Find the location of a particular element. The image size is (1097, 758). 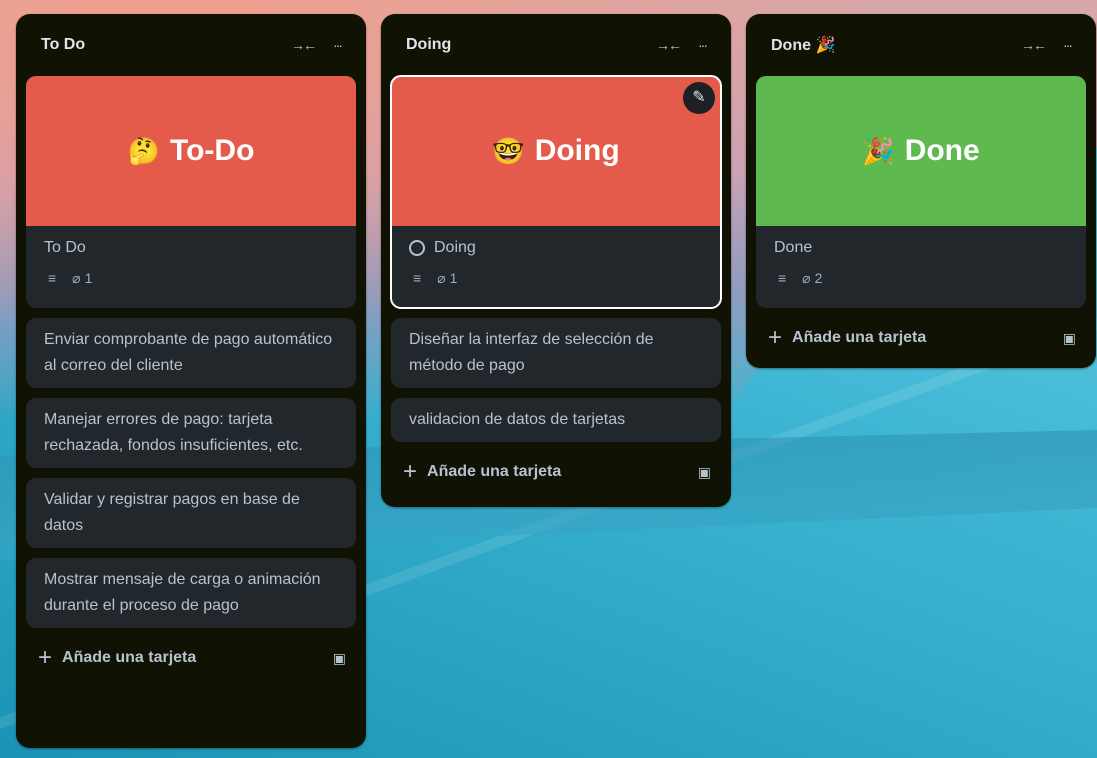

cover-text: Doing is located at coordinates (577, 150).